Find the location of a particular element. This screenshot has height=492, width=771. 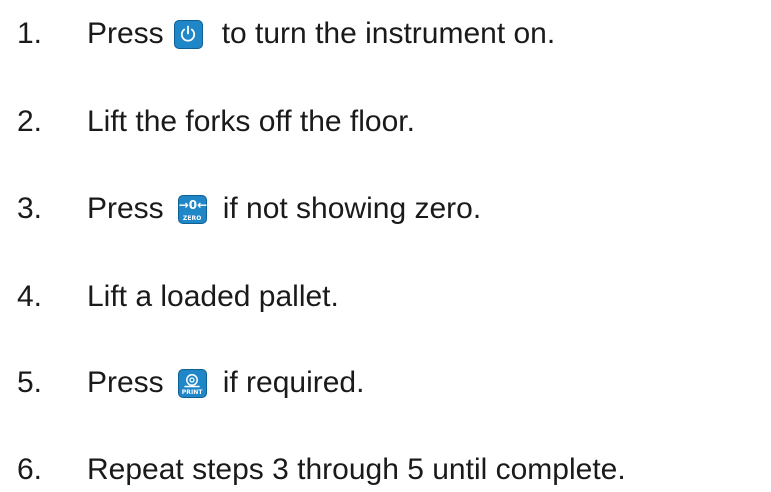

step-text-after: if required. is located at coordinates (293, 382).